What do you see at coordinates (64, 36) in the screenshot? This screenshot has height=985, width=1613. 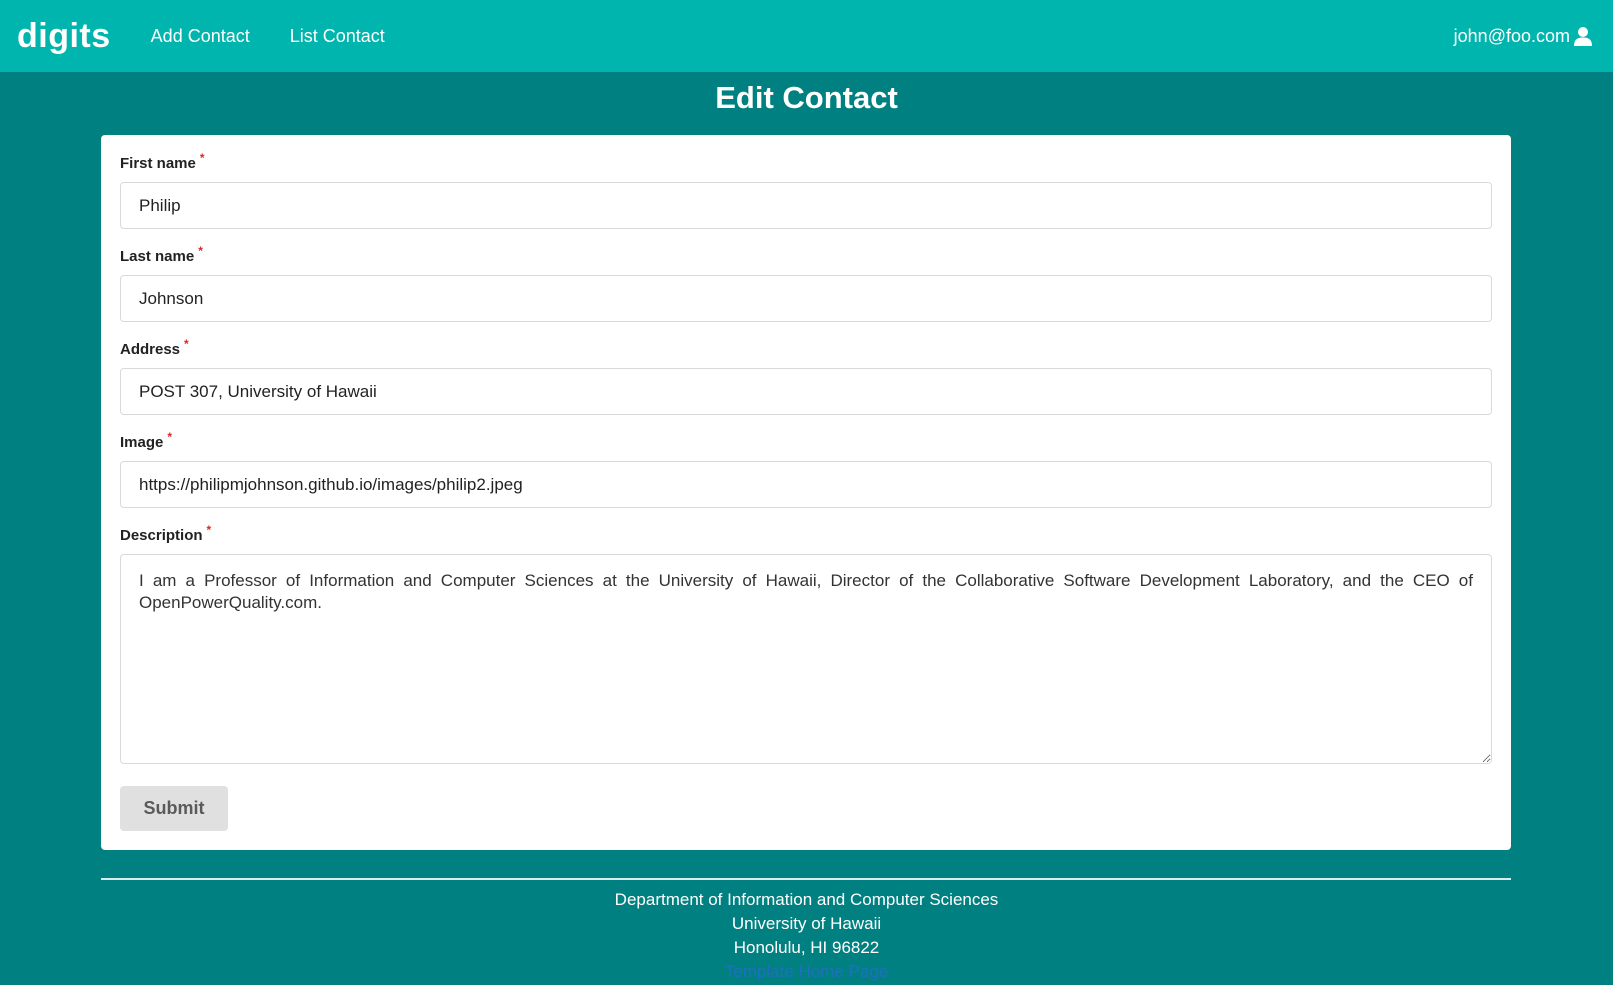 I see `brand-logo: digits` at bounding box center [64, 36].